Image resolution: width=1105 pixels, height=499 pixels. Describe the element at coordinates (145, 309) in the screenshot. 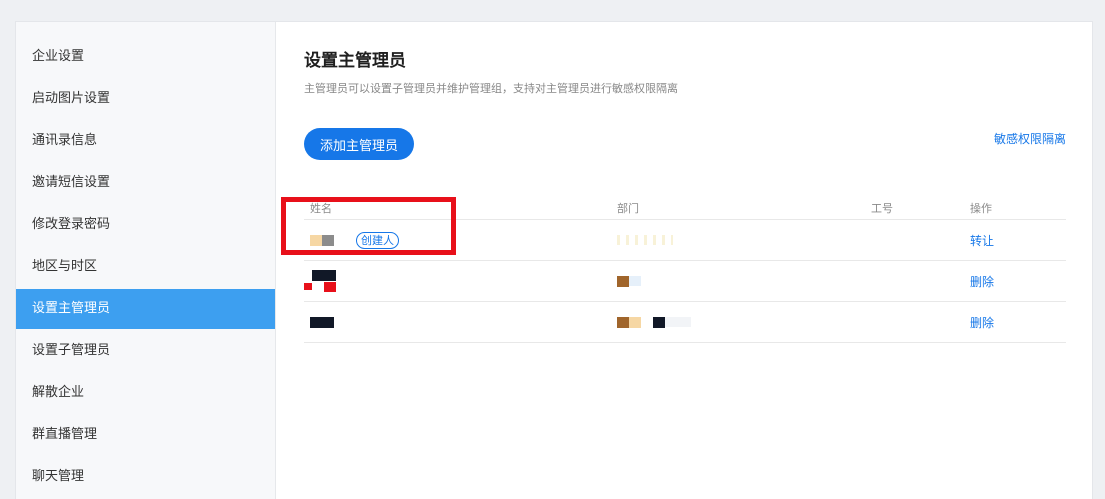

I see `sidebar-item-main-admin: 设置主管理员` at that location.